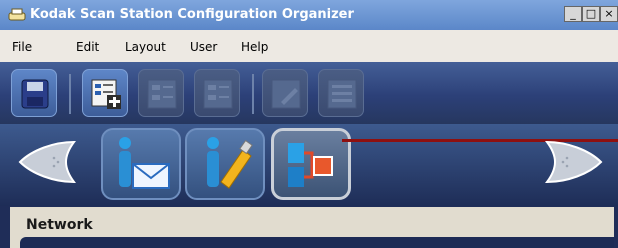  What do you see at coordinates (48, 162) in the screenshot?
I see `arrow-left-icon` at bounding box center [48, 162].